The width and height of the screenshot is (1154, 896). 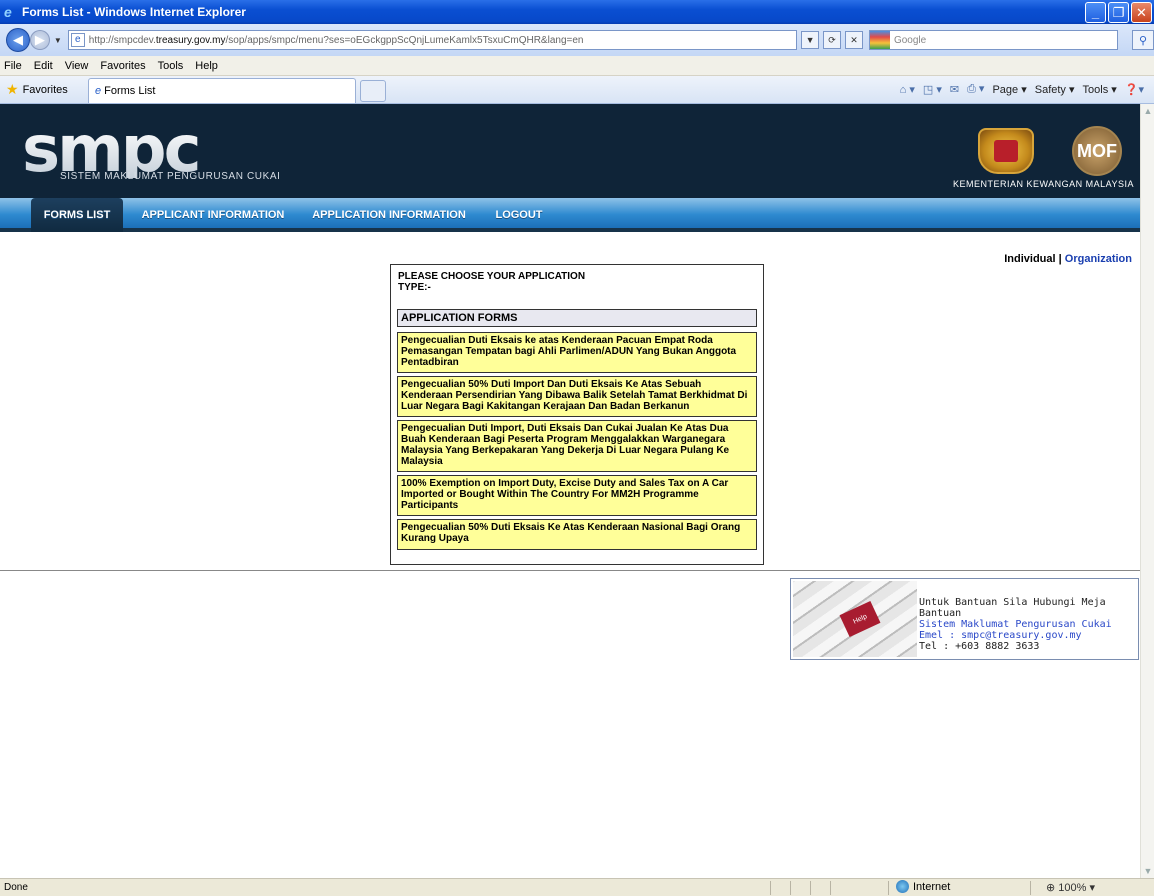 I want to click on malaysia-crest-icon, so click(x=1006, y=151).